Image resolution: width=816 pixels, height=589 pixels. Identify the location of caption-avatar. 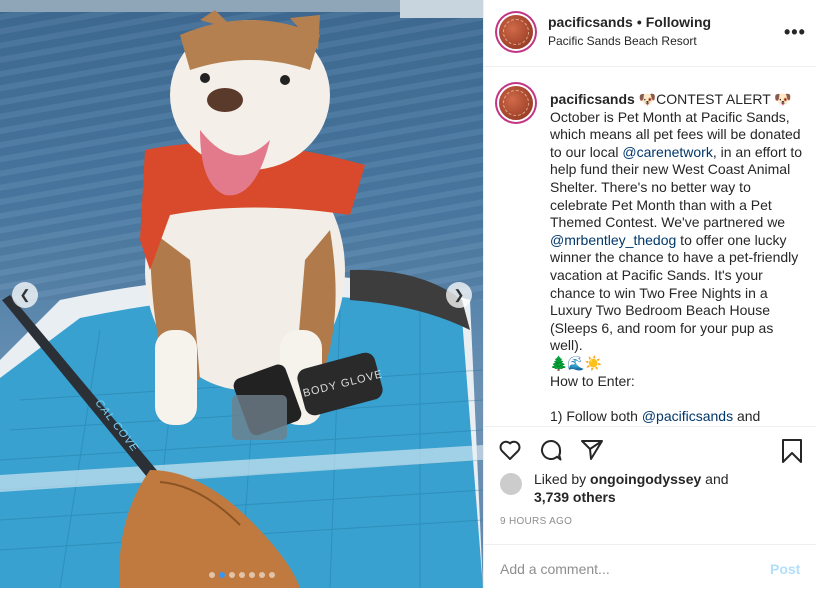
(516, 103).